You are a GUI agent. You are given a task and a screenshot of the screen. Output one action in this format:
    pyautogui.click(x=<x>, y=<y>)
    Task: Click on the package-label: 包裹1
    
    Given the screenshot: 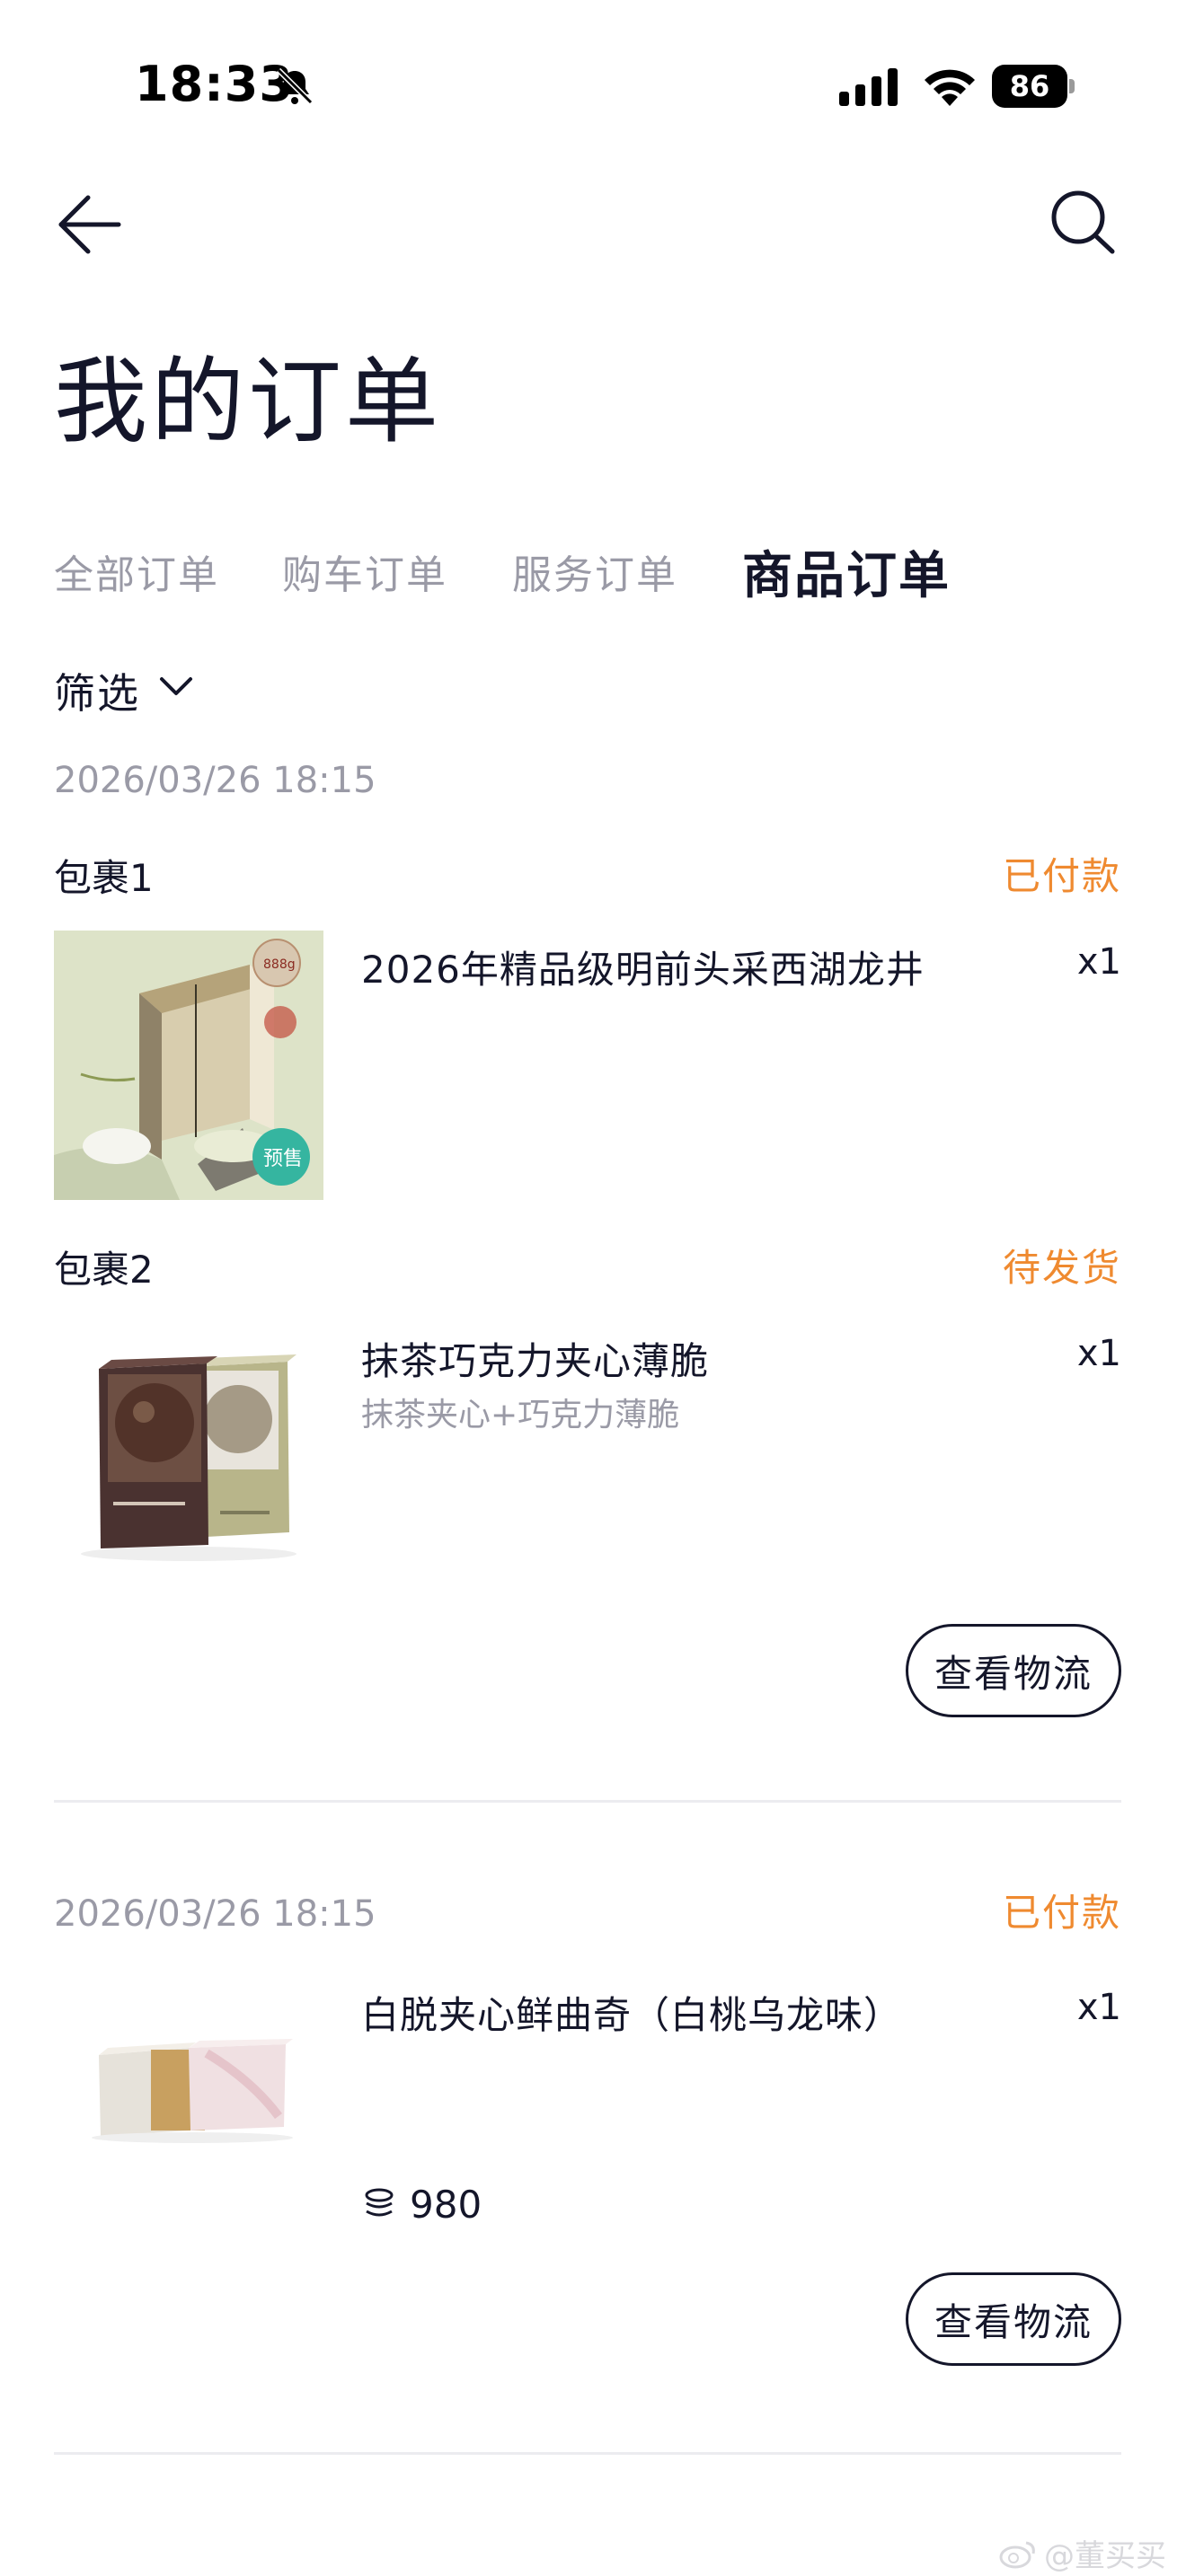 What is the action you would take?
    pyautogui.click(x=104, y=878)
    